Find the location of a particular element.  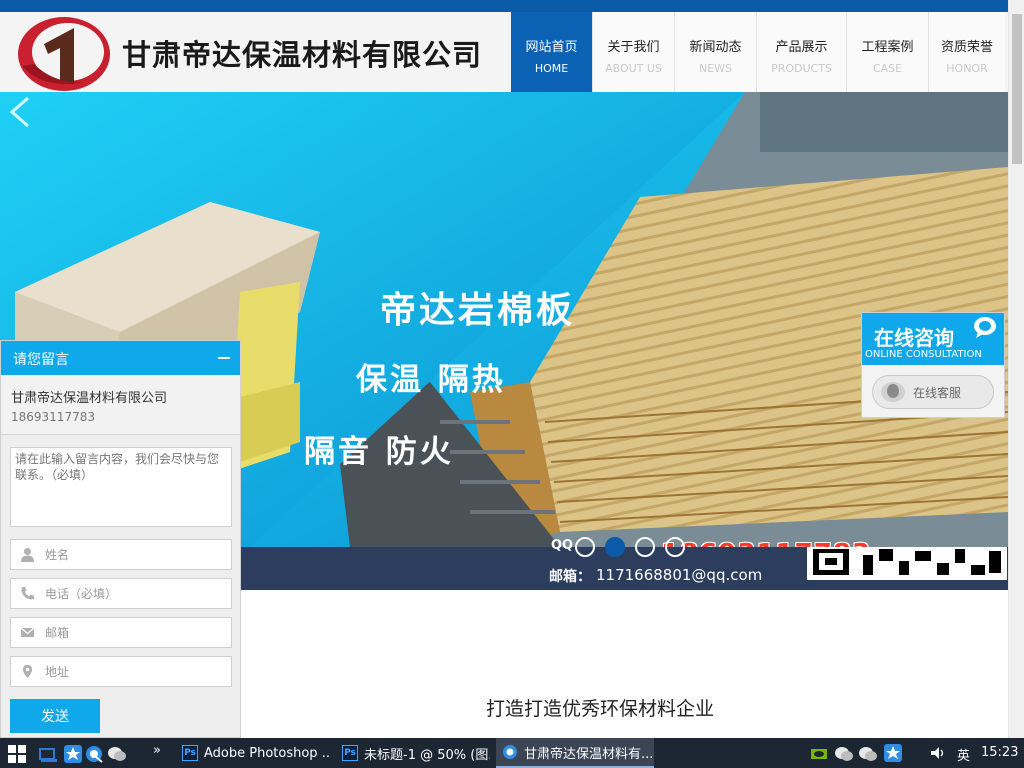

address-field is located at coordinates (122, 671).